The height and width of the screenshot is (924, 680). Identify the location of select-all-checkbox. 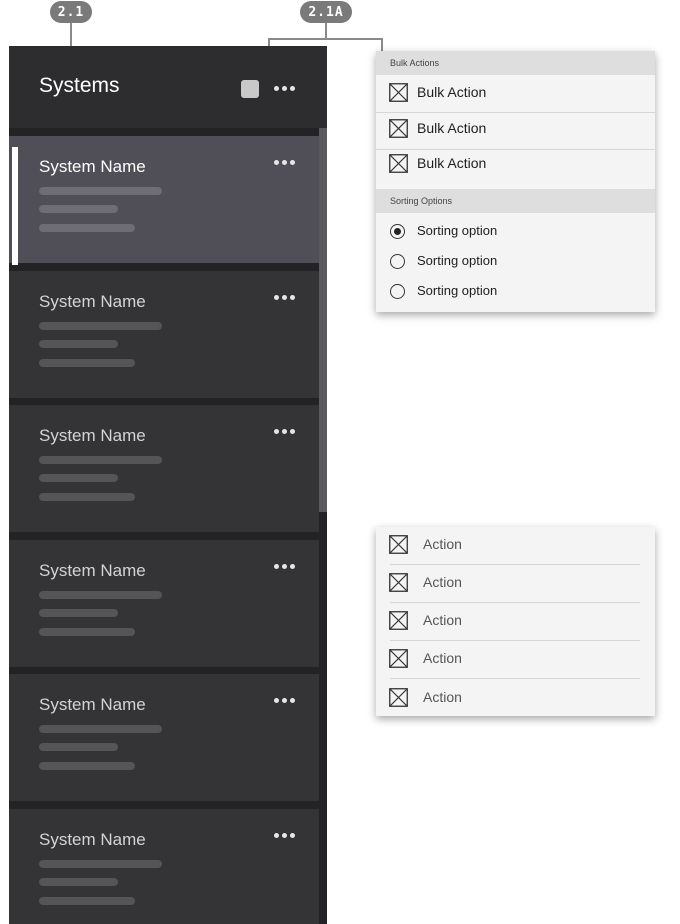
(250, 89).